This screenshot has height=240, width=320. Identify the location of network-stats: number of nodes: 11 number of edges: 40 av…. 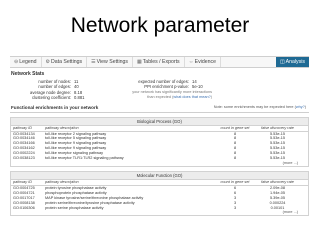
(159, 90).